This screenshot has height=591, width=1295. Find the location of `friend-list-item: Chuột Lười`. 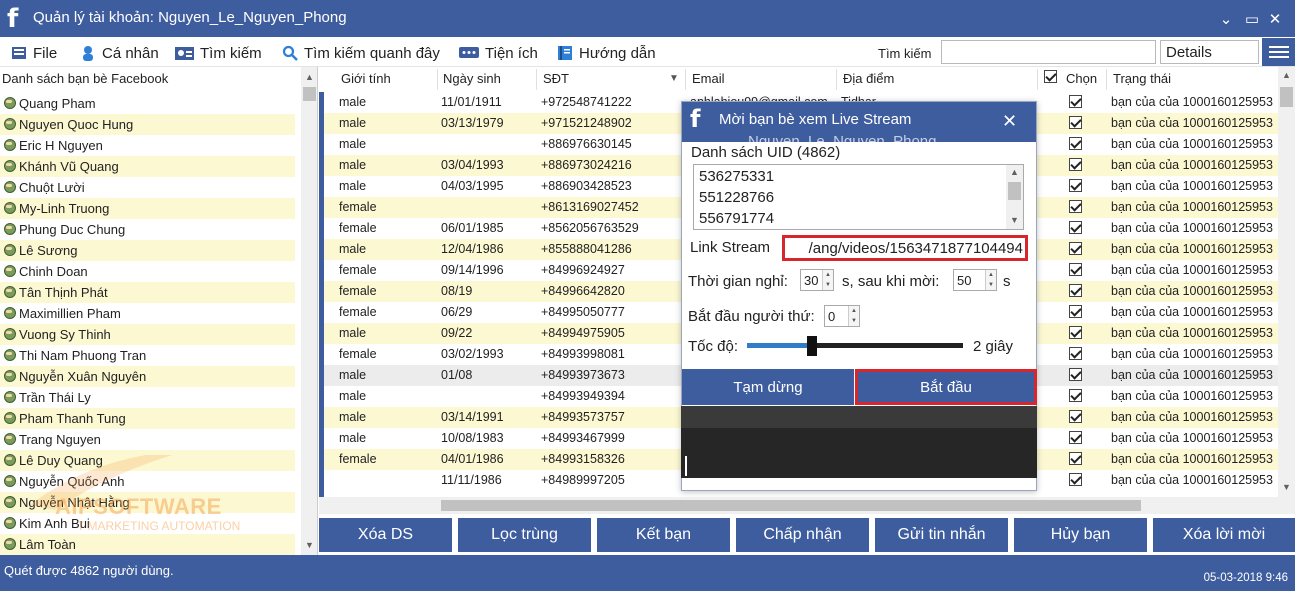

friend-list-item: Chuột Lười is located at coordinates (147, 187).